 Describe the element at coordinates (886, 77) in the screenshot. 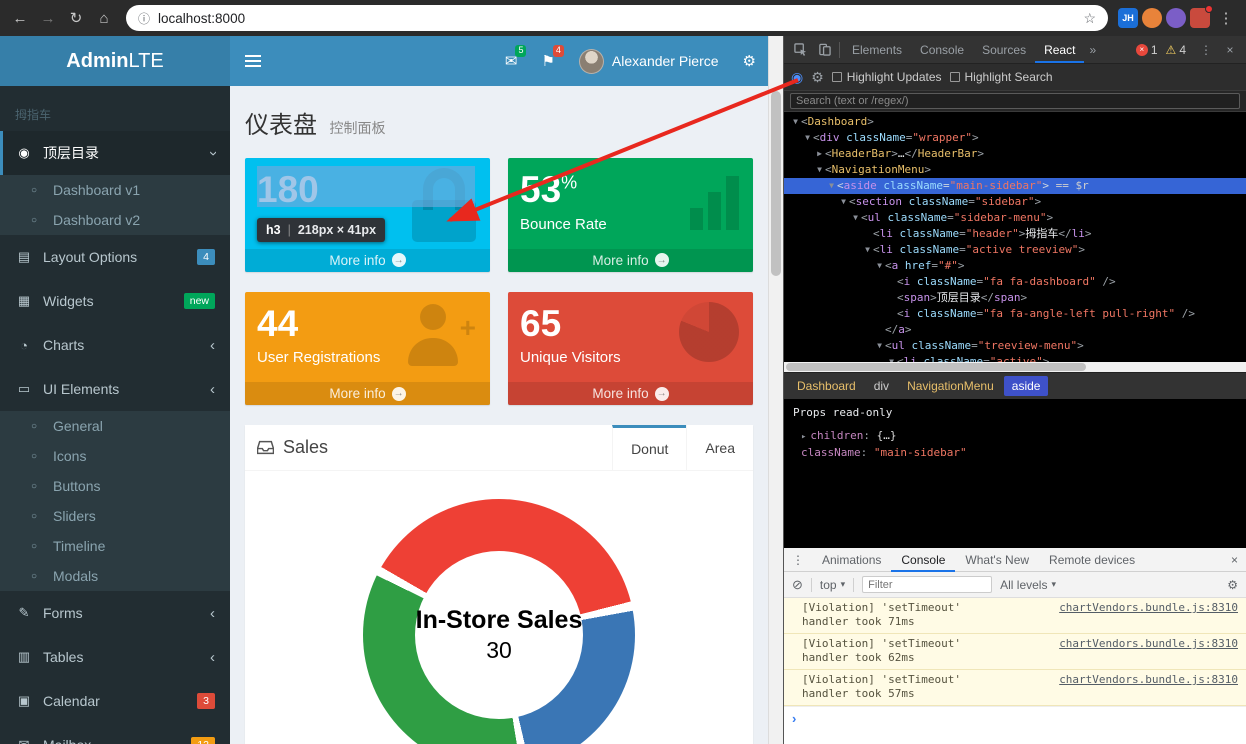

I see `highlight-updates-checkbox: Highlight Updates` at that location.